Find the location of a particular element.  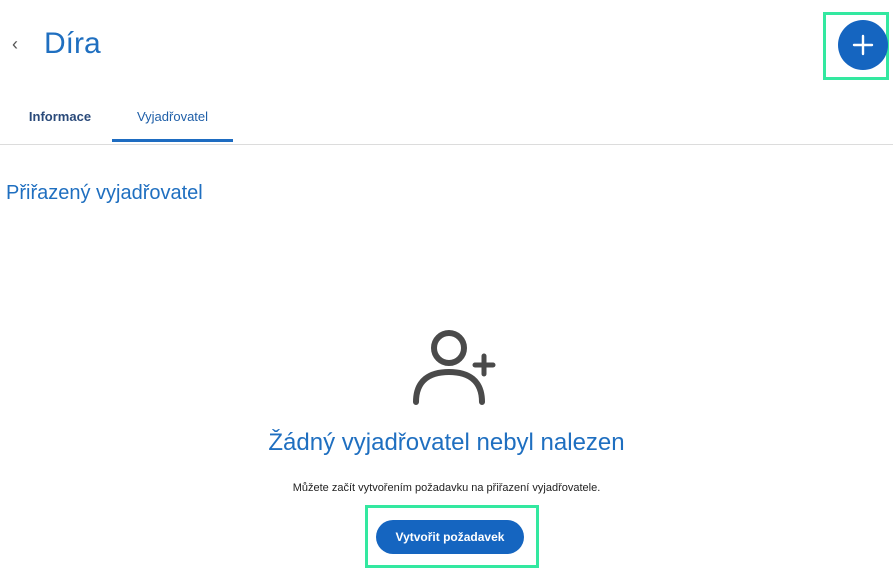

add-button is located at coordinates (863, 45).